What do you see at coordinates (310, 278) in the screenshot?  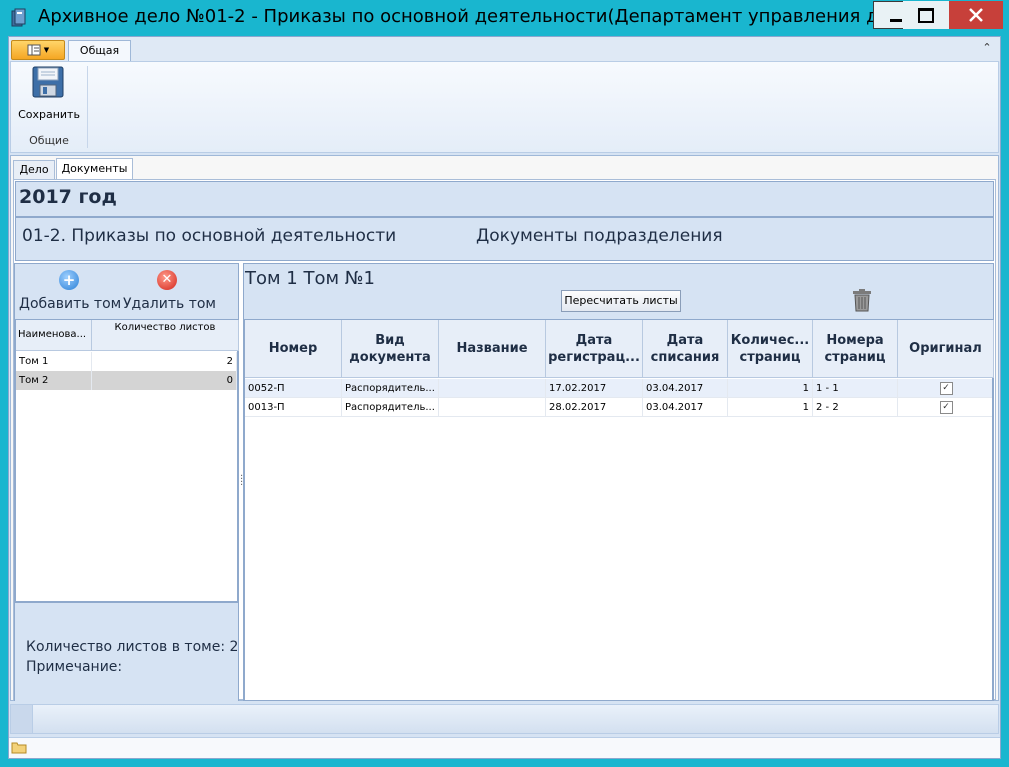 I see `volume-title: Том 1 Том №1` at bounding box center [310, 278].